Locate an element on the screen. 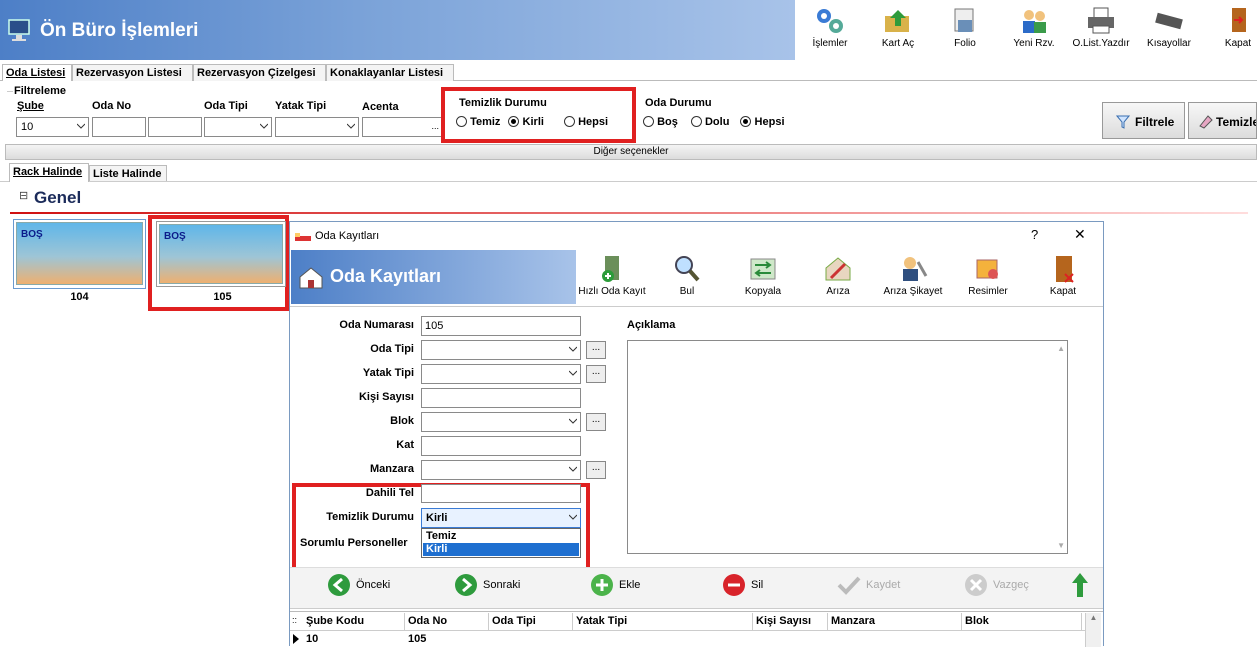 This screenshot has width=1257, height=647. dialog-toolbar-bul: Bul is located at coordinates (687, 278).